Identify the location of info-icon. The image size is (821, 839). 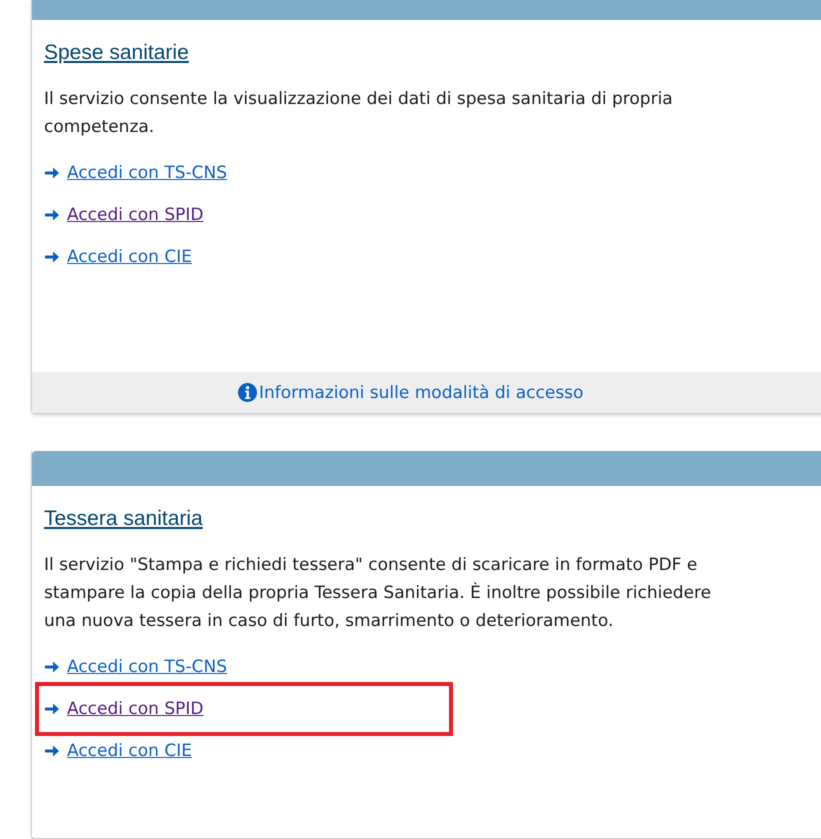
(247, 392).